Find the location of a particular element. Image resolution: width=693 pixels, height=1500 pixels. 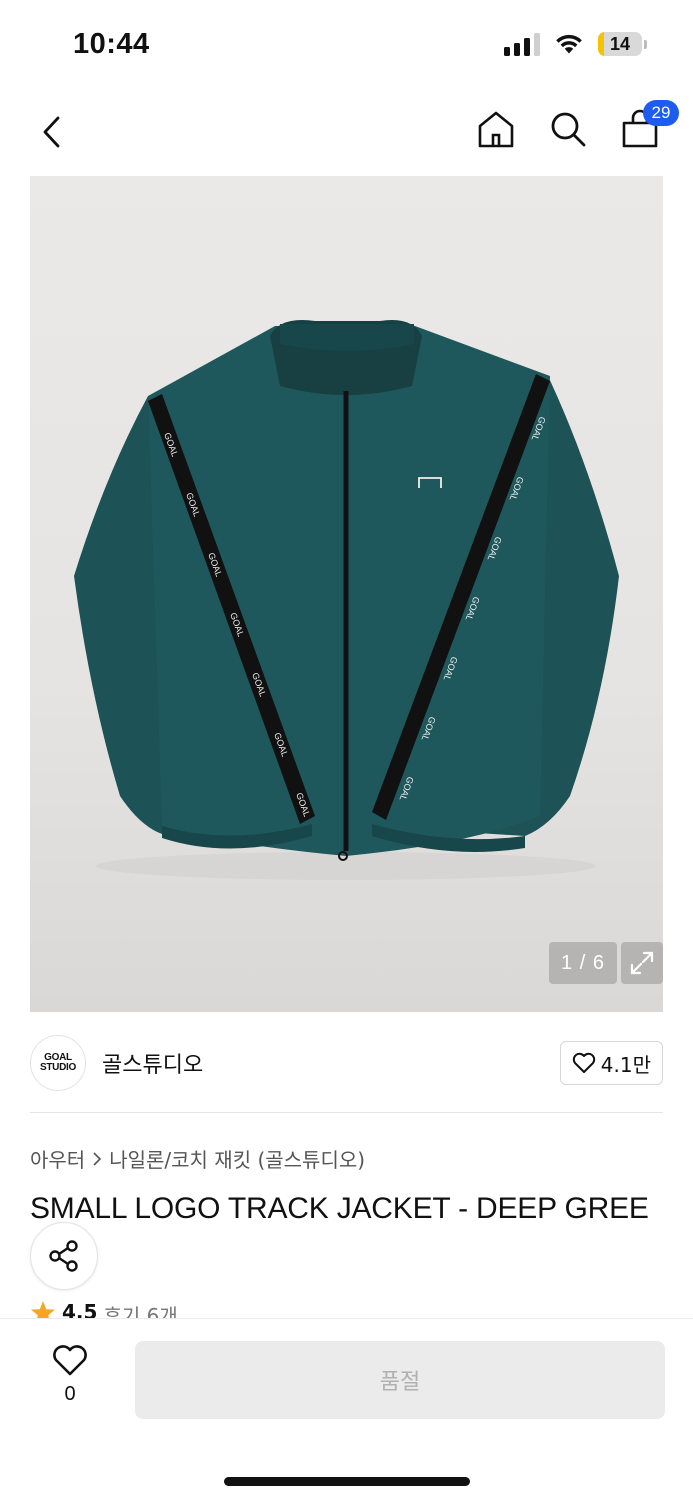

brand-row: GOAL STUDIO 골스튜디오 4.1만 is located at coordinates (346, 1063).